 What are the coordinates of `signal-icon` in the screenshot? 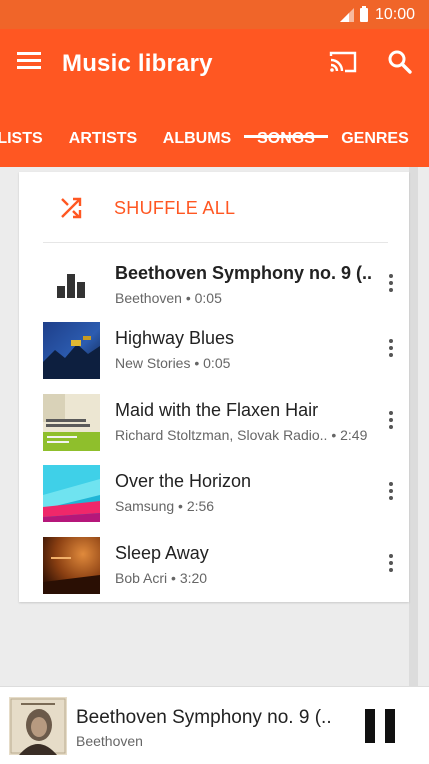 It's located at (346, 14).